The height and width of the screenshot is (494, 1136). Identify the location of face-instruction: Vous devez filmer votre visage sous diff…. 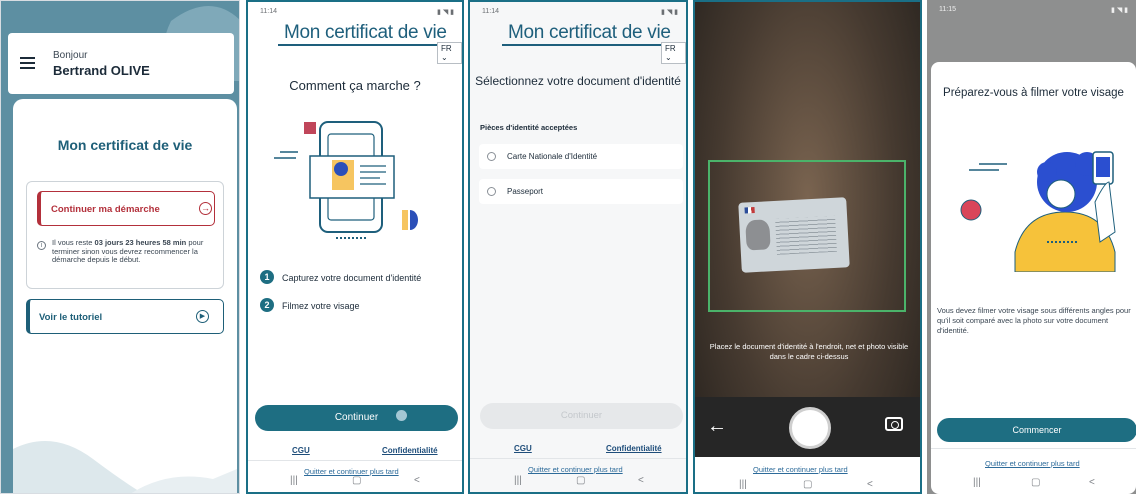
(1034, 320).